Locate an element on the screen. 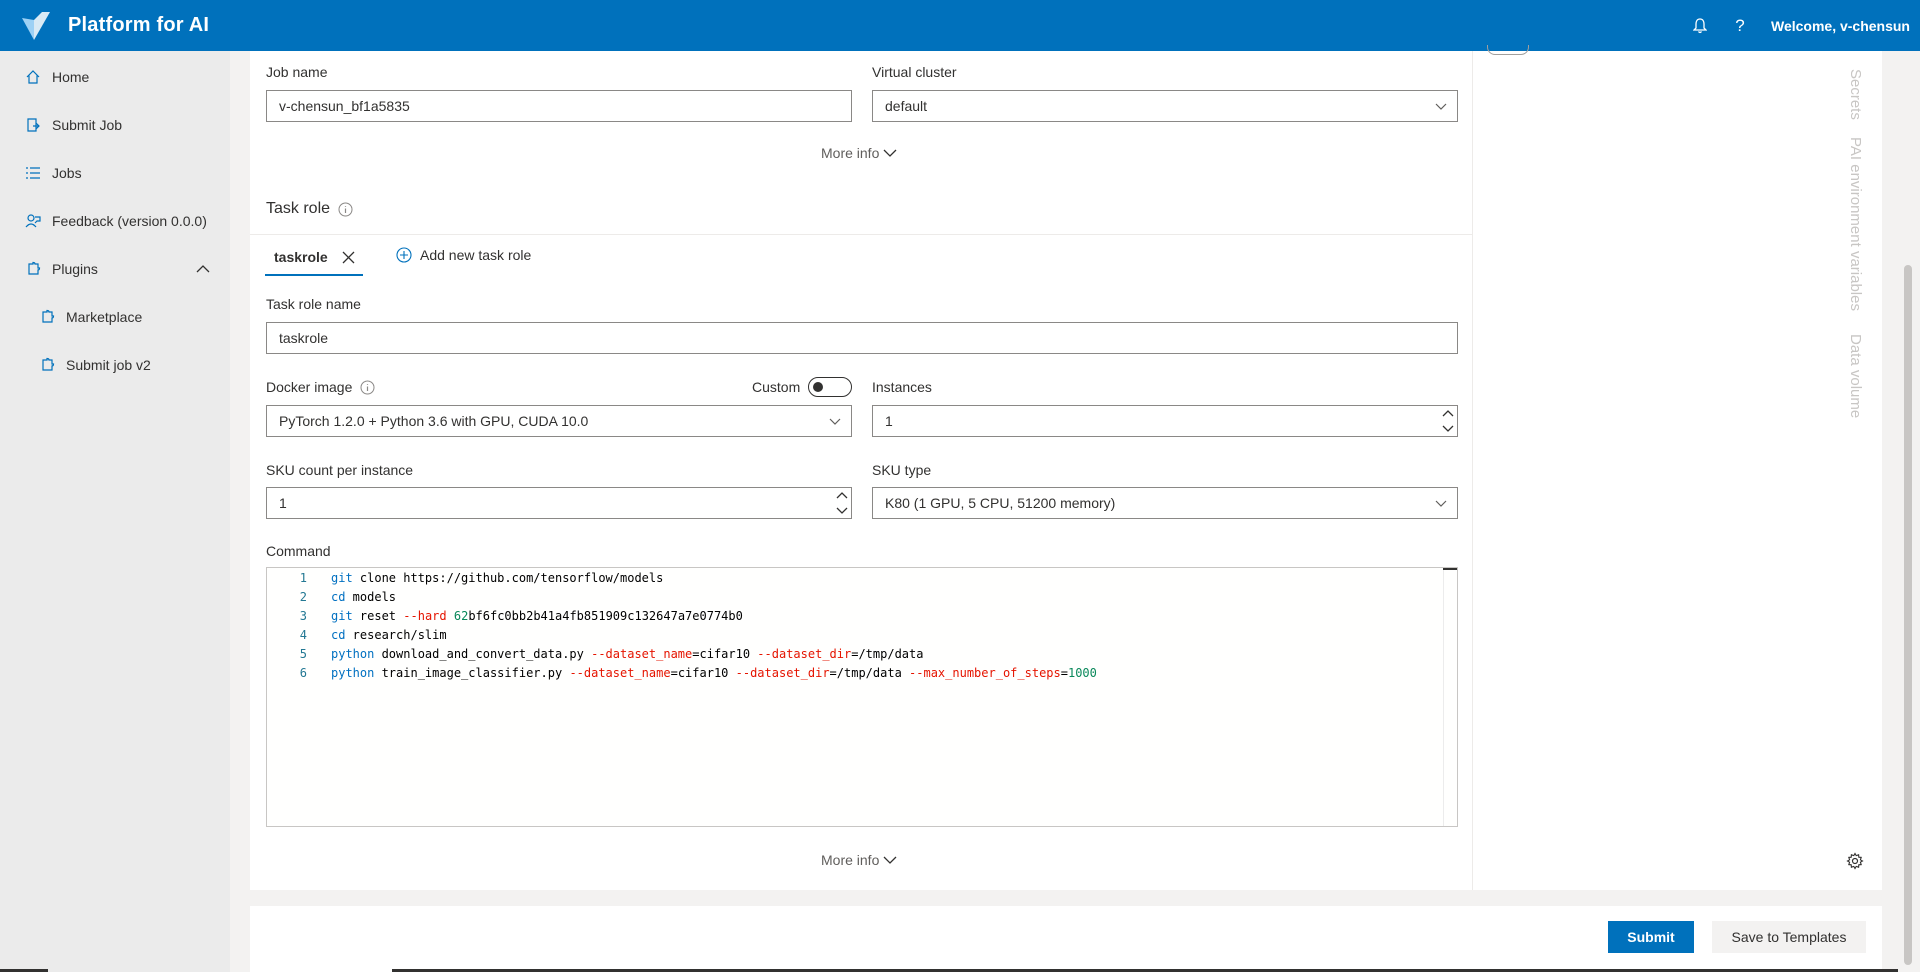 The image size is (1920, 972). sidebar-item-label: Plugins is located at coordinates (75, 269).